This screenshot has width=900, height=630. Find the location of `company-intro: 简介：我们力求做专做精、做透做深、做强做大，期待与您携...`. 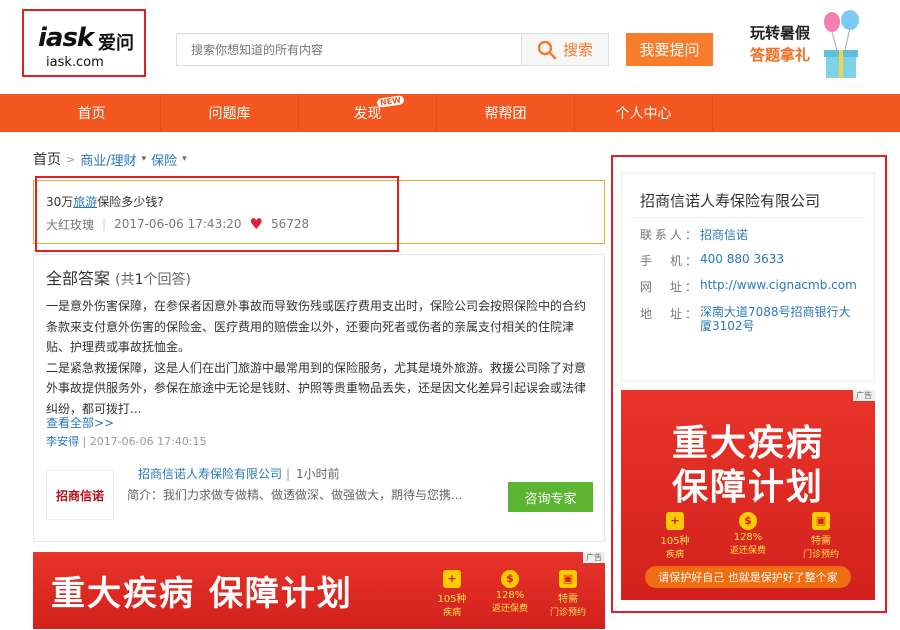

company-intro: 简介：我们力求做专做精、做透做深、做强做大，期待与您携... is located at coordinates (295, 495).